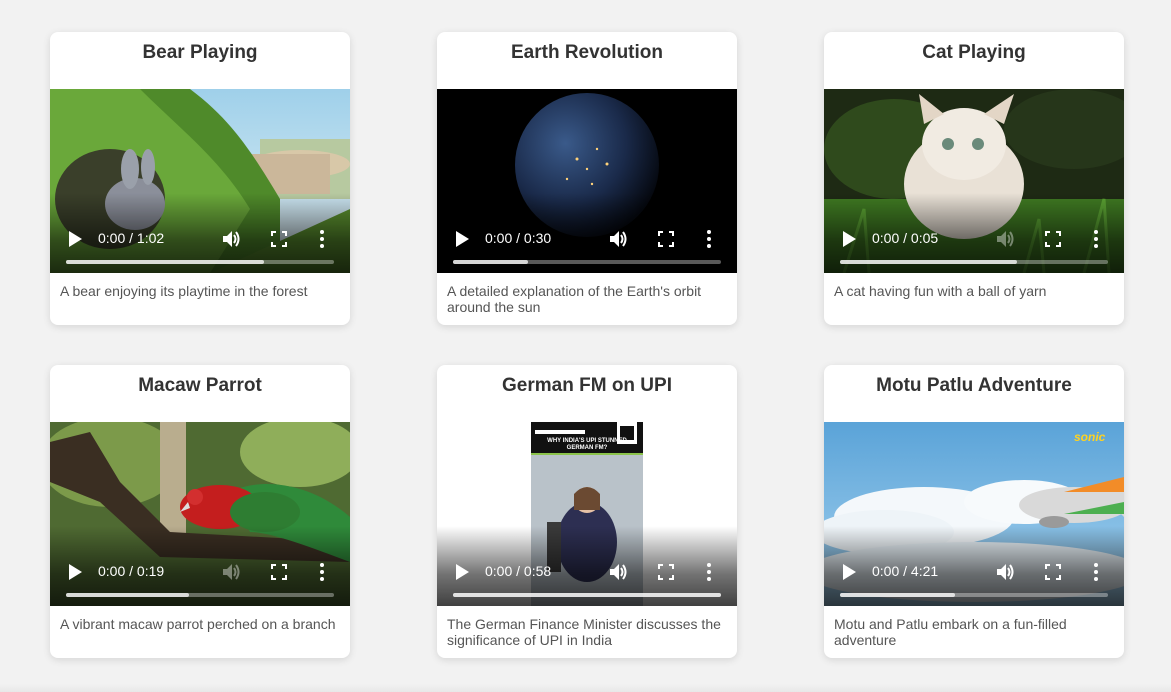 The image size is (1171, 692). Describe the element at coordinates (586, 52) in the screenshot. I see `video-title: Earth Revolution` at that location.